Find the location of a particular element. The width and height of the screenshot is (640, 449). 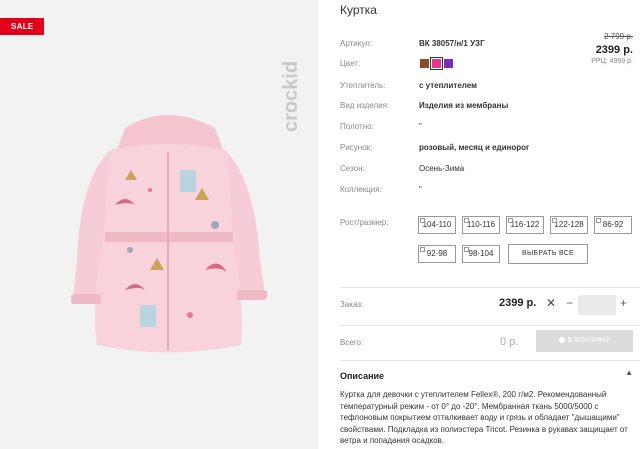

attr-row-article: Артикул: ВК 38057/н/1 УЗГ is located at coordinates (490, 45).